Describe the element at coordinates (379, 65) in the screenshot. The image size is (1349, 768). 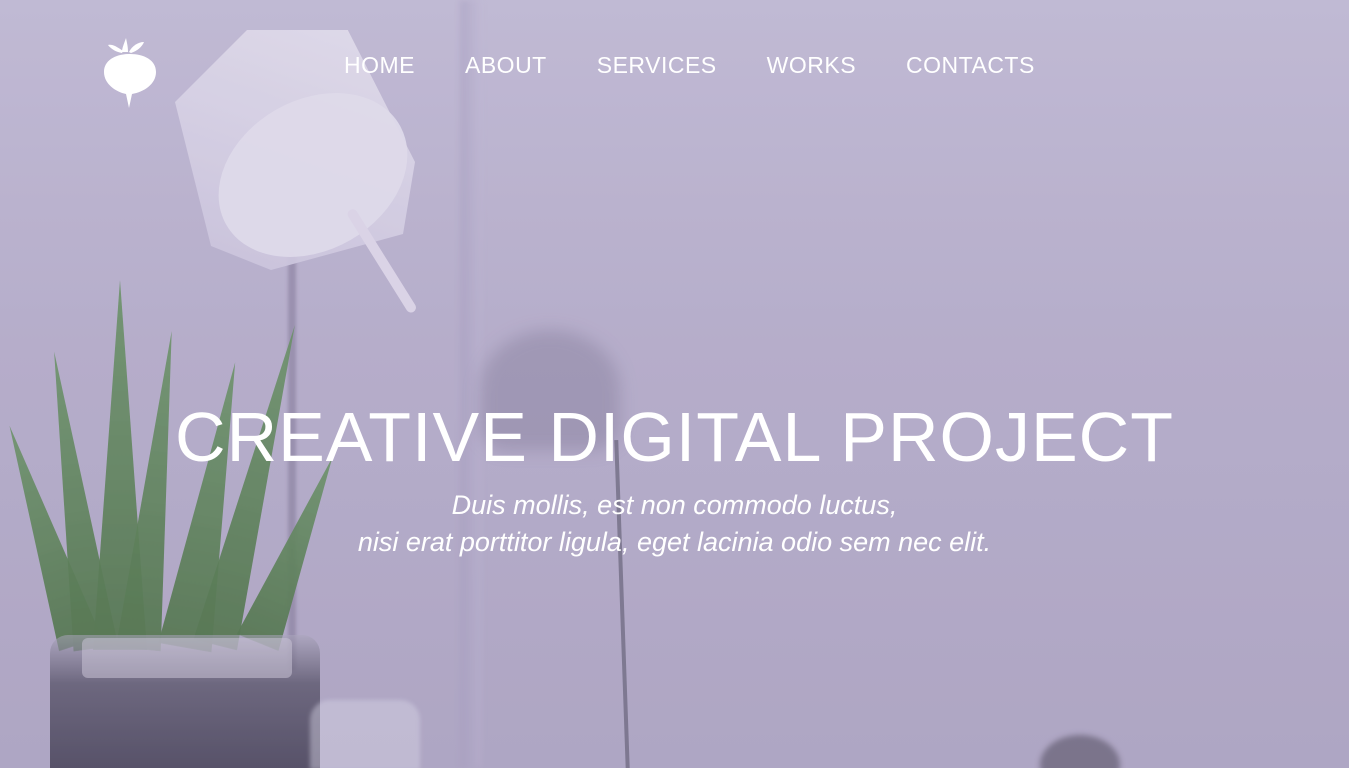
I see `nav-home: HOME` at that location.